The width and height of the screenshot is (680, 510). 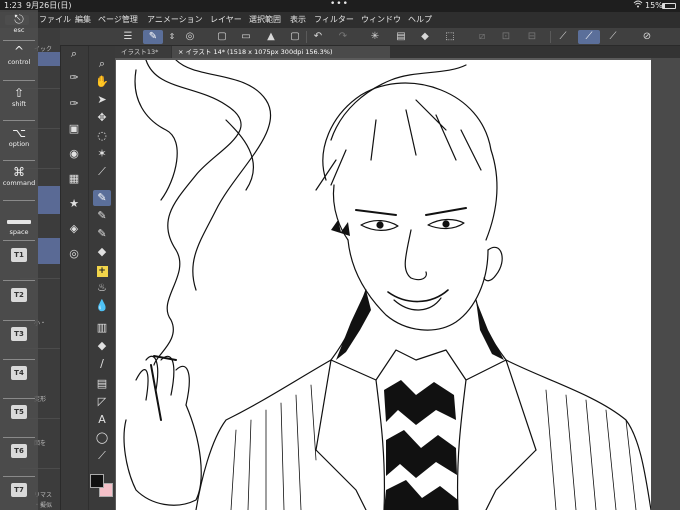 What do you see at coordinates (102, 456) in the screenshot?
I see `correction-line-icon: ⟋` at bounding box center [102, 456].